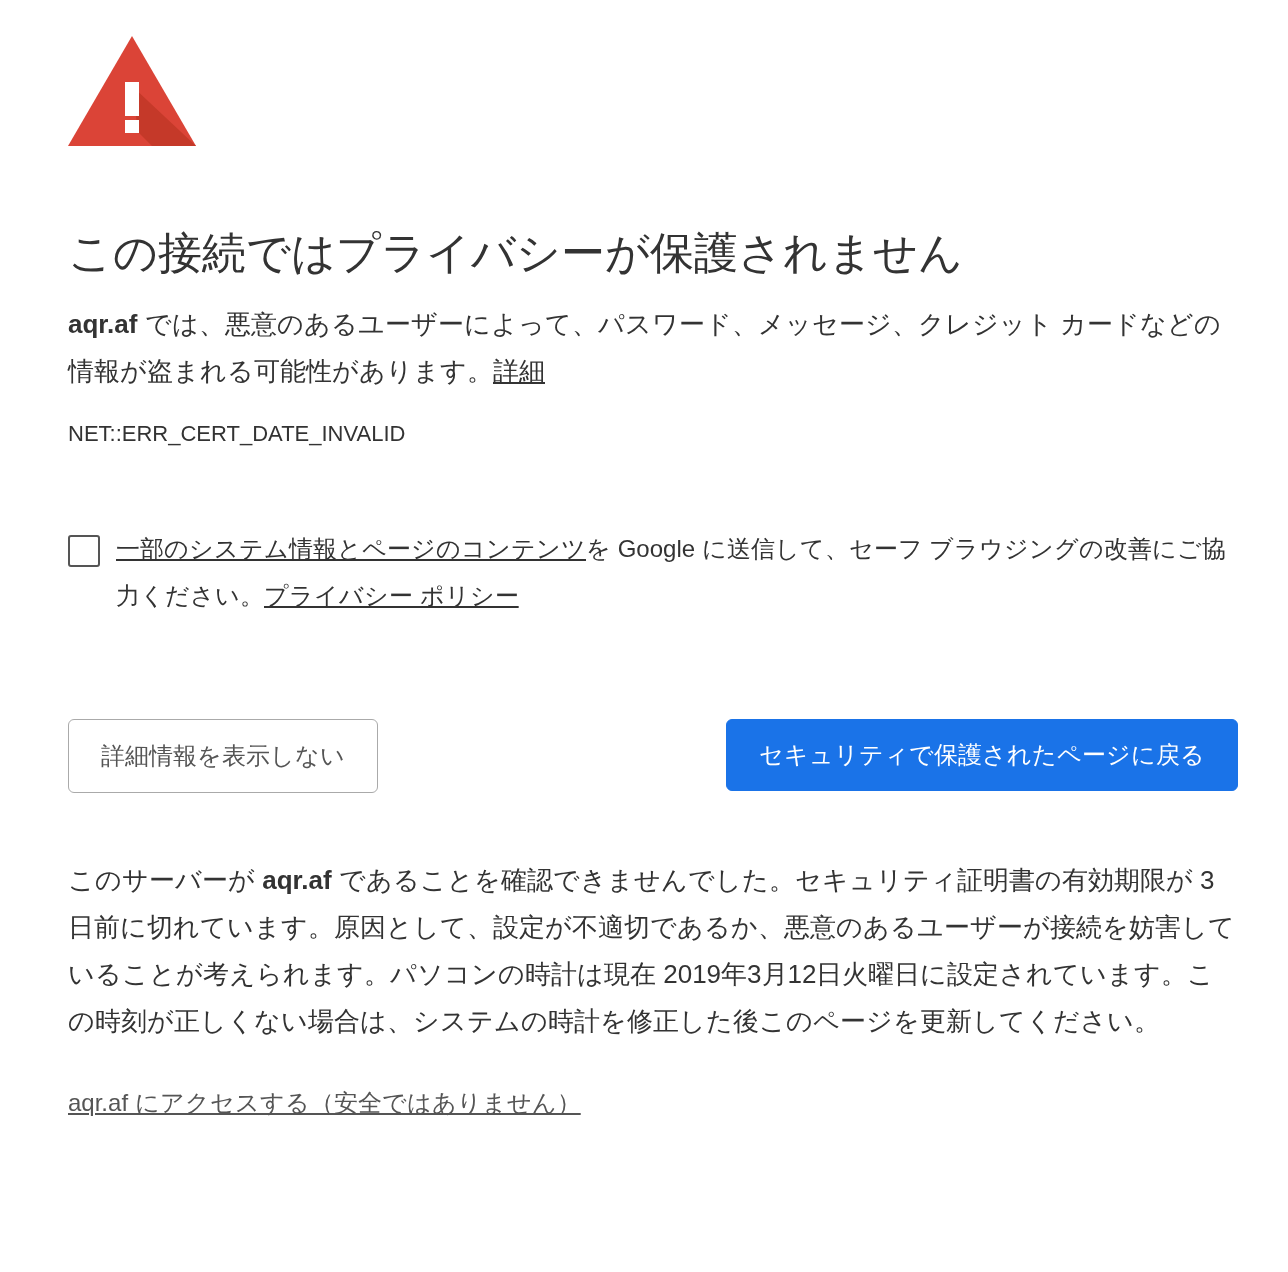 The width and height of the screenshot is (1288, 1272). Describe the element at coordinates (982, 755) in the screenshot. I see `back-to-safety-button: セキュリティで保護されたページに戻る` at that location.